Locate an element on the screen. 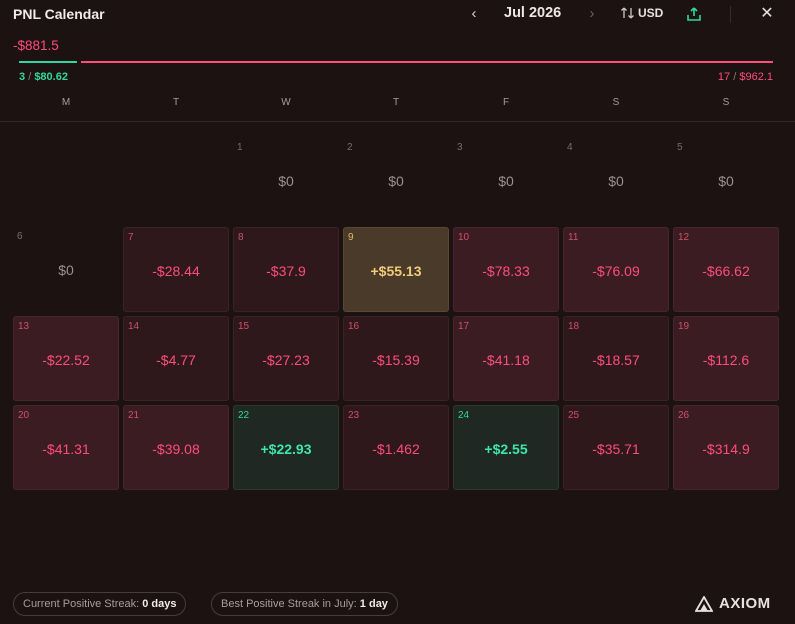 The image size is (795, 624). calendar-day-cell: 14 -$4.77 is located at coordinates (176, 358).